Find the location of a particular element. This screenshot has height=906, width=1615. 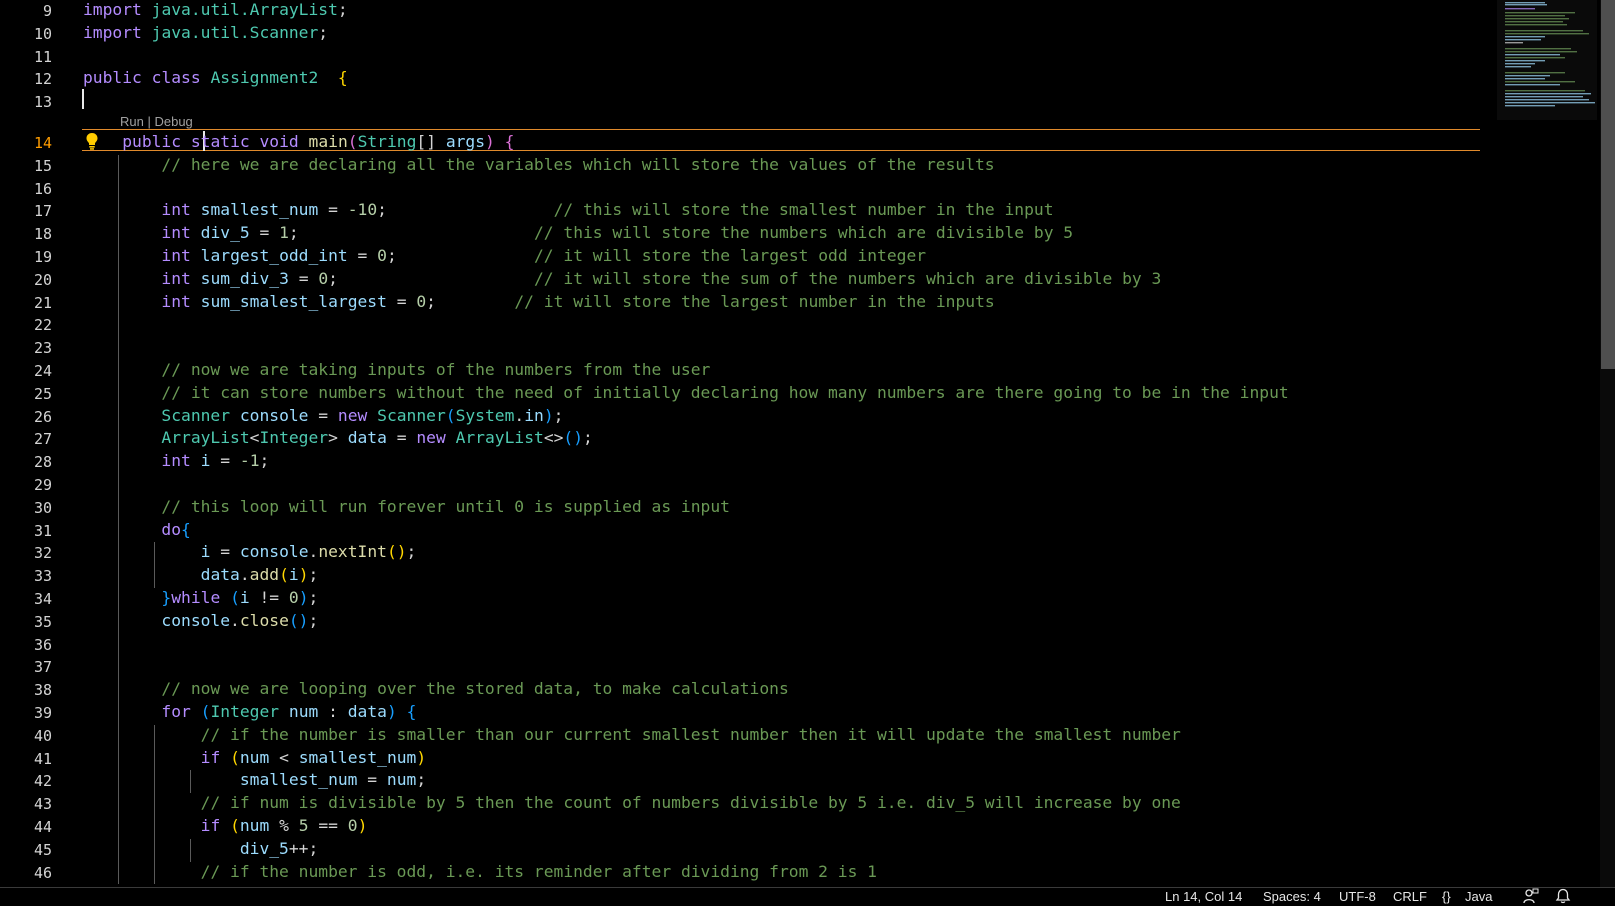

identifier-token: num is located at coordinates (401, 780).